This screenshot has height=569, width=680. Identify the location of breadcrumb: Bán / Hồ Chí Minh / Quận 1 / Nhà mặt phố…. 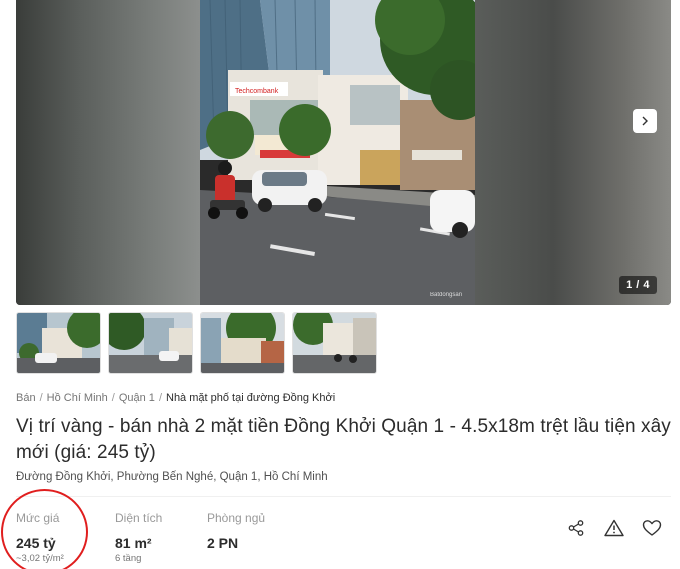
(175, 398).